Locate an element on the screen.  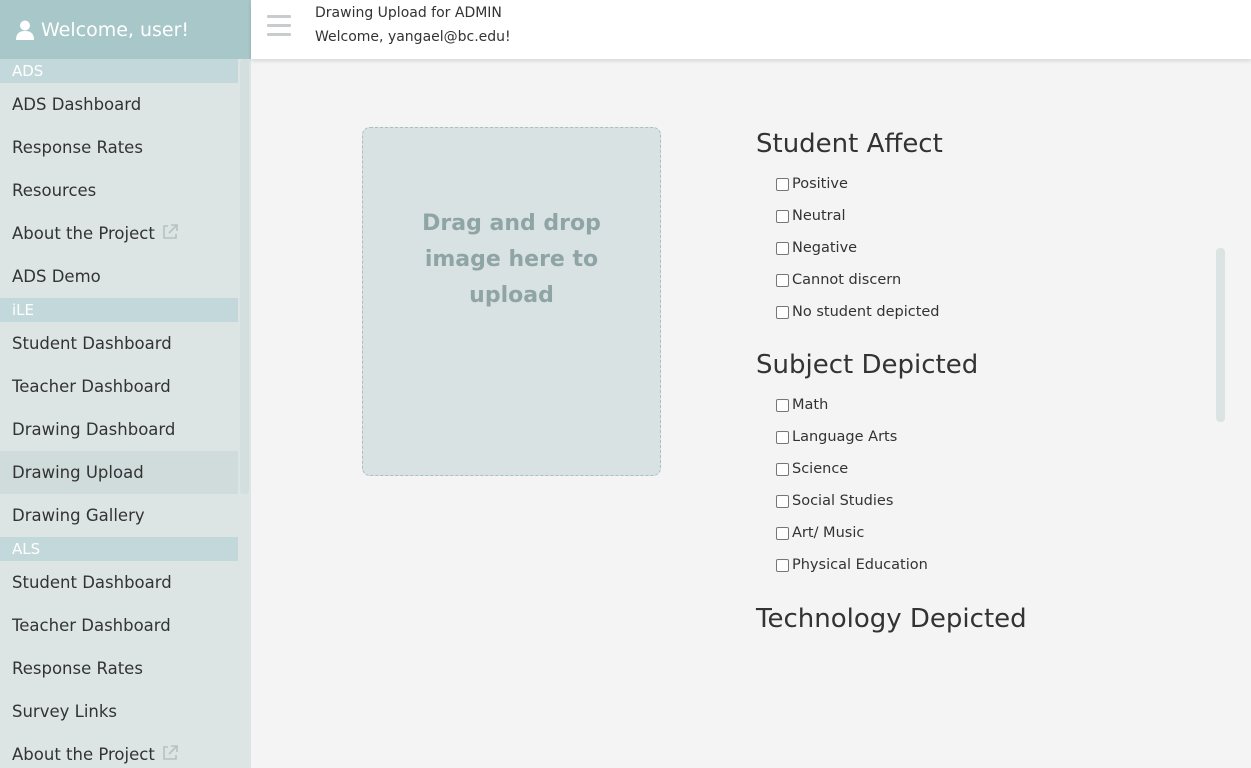
sidebar-item-drawing-upload: Drawing Upload is located at coordinates (119, 472).